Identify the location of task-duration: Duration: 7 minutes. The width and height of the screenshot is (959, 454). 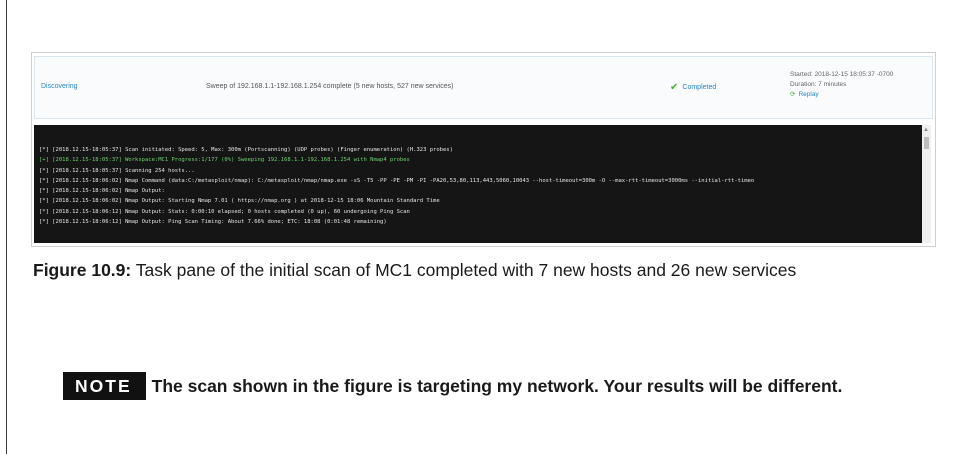
(818, 84).